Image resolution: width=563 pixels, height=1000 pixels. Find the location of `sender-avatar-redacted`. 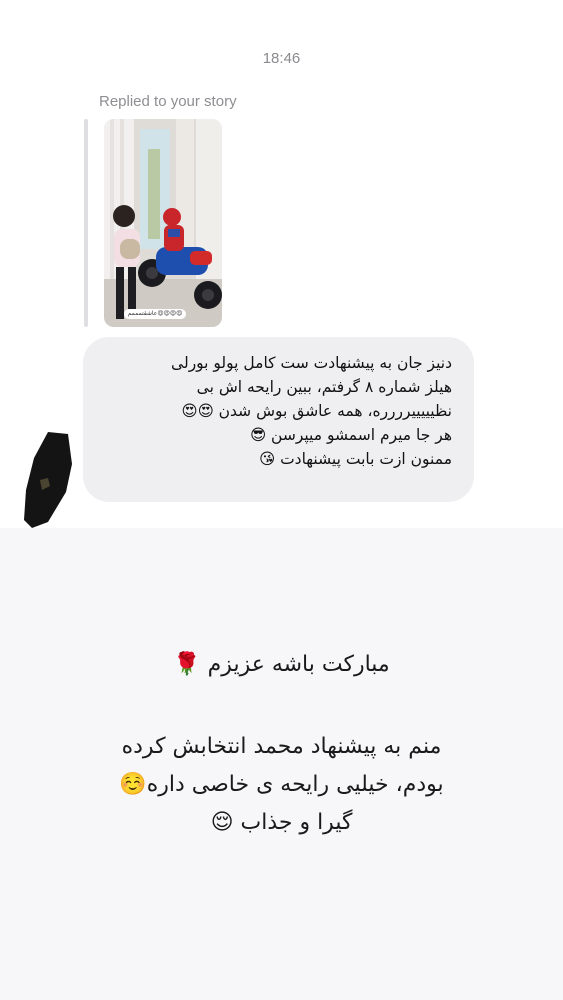

sender-avatar-redacted is located at coordinates (46, 482).